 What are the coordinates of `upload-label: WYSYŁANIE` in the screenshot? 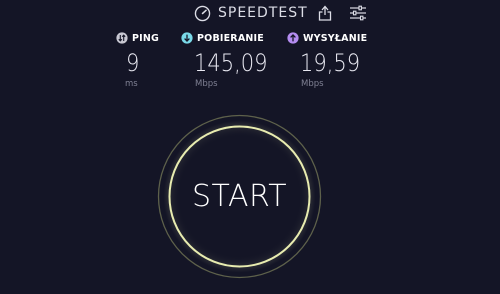 It's located at (335, 38).